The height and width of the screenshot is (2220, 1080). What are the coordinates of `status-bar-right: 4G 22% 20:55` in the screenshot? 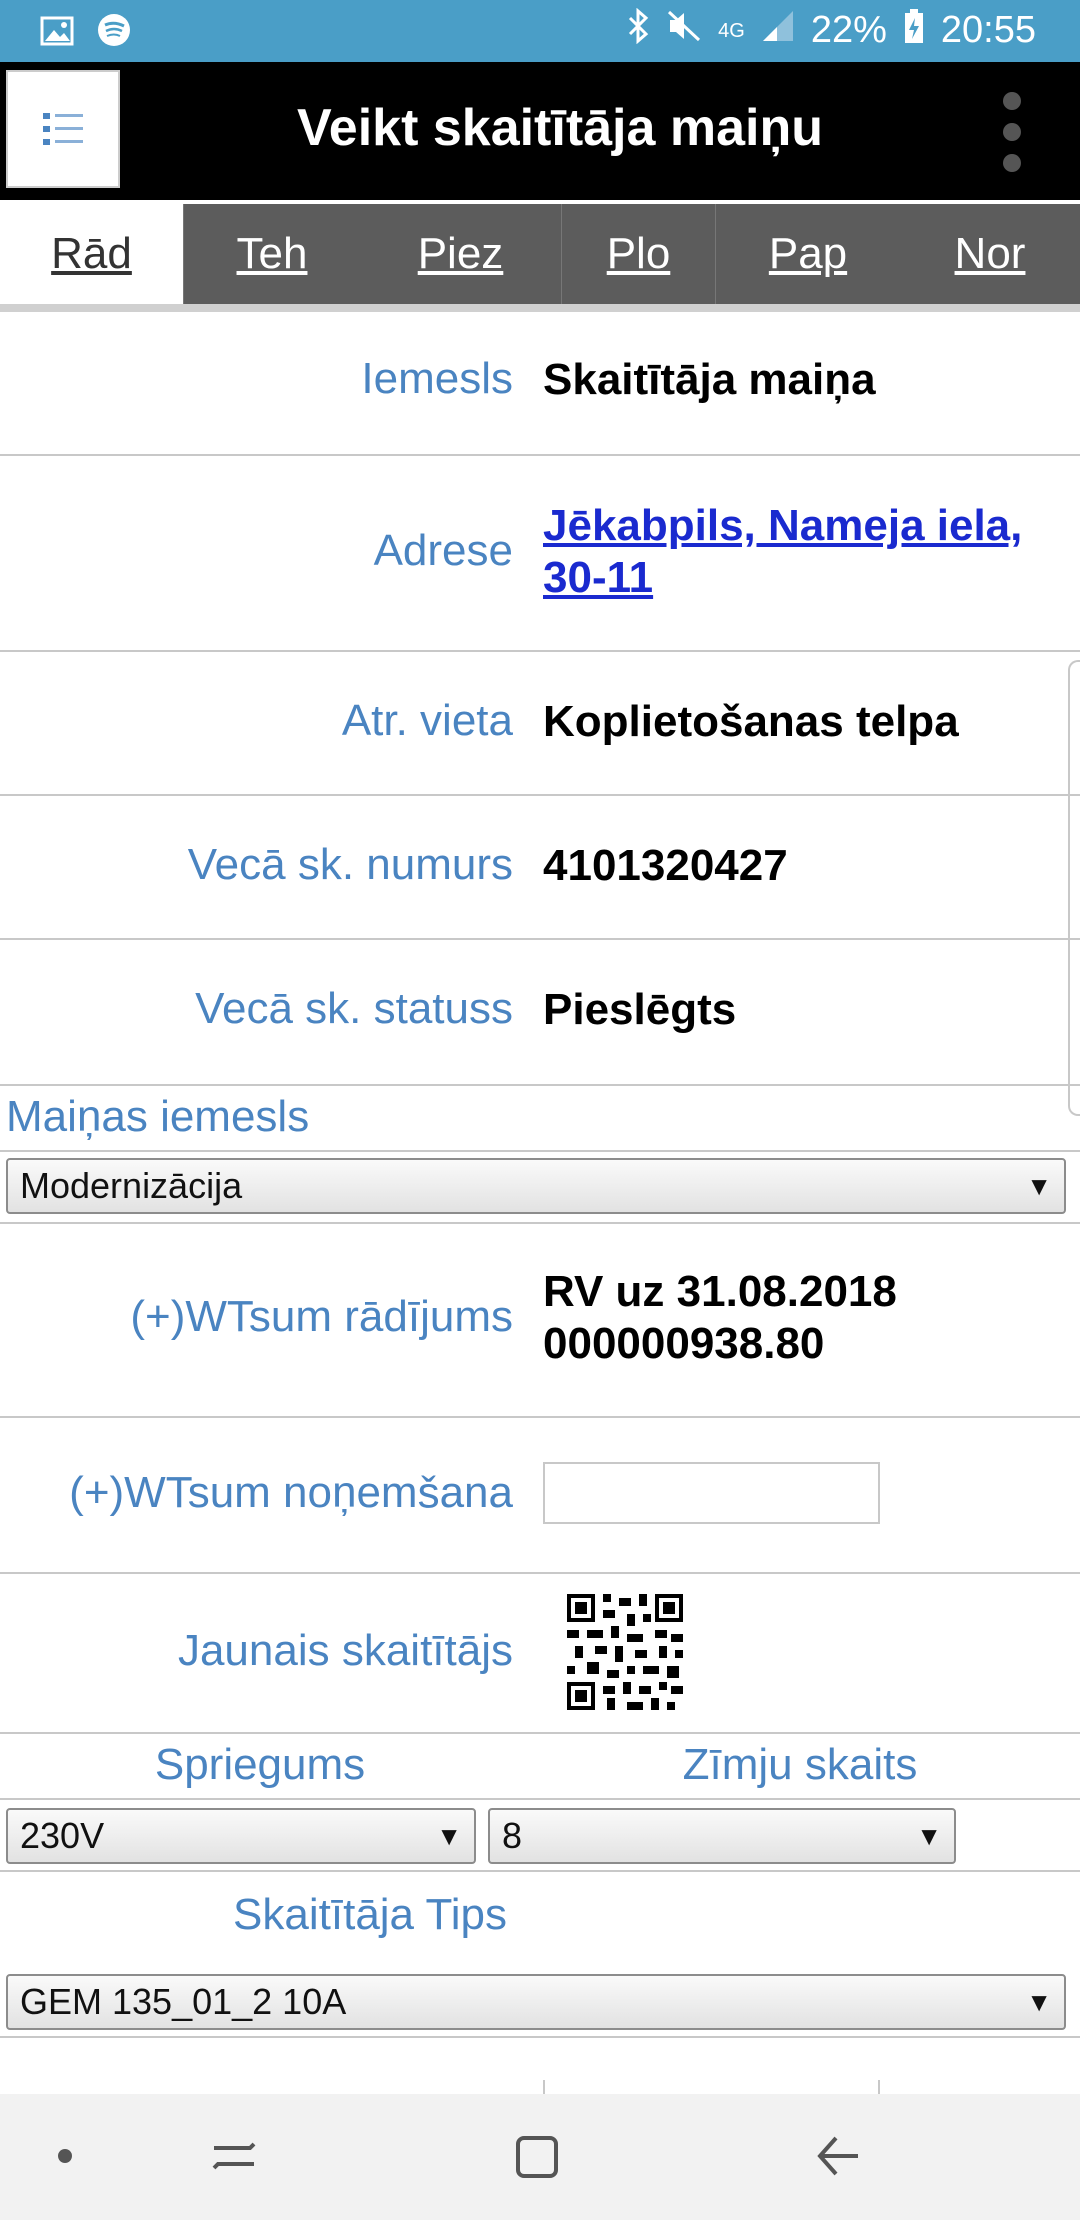 It's located at (831, 30).